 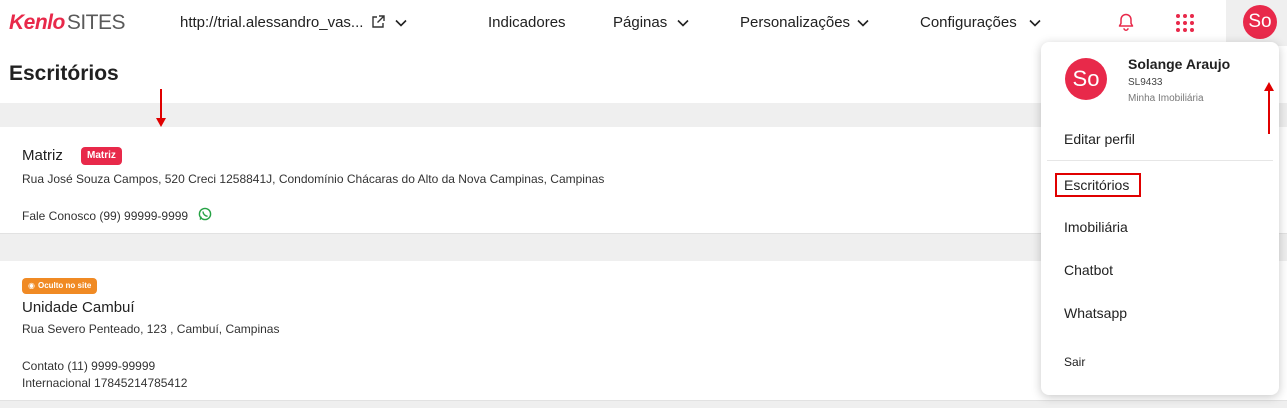 I want to click on office-contact: Internacional 17845214785412, so click(x=105, y=383).